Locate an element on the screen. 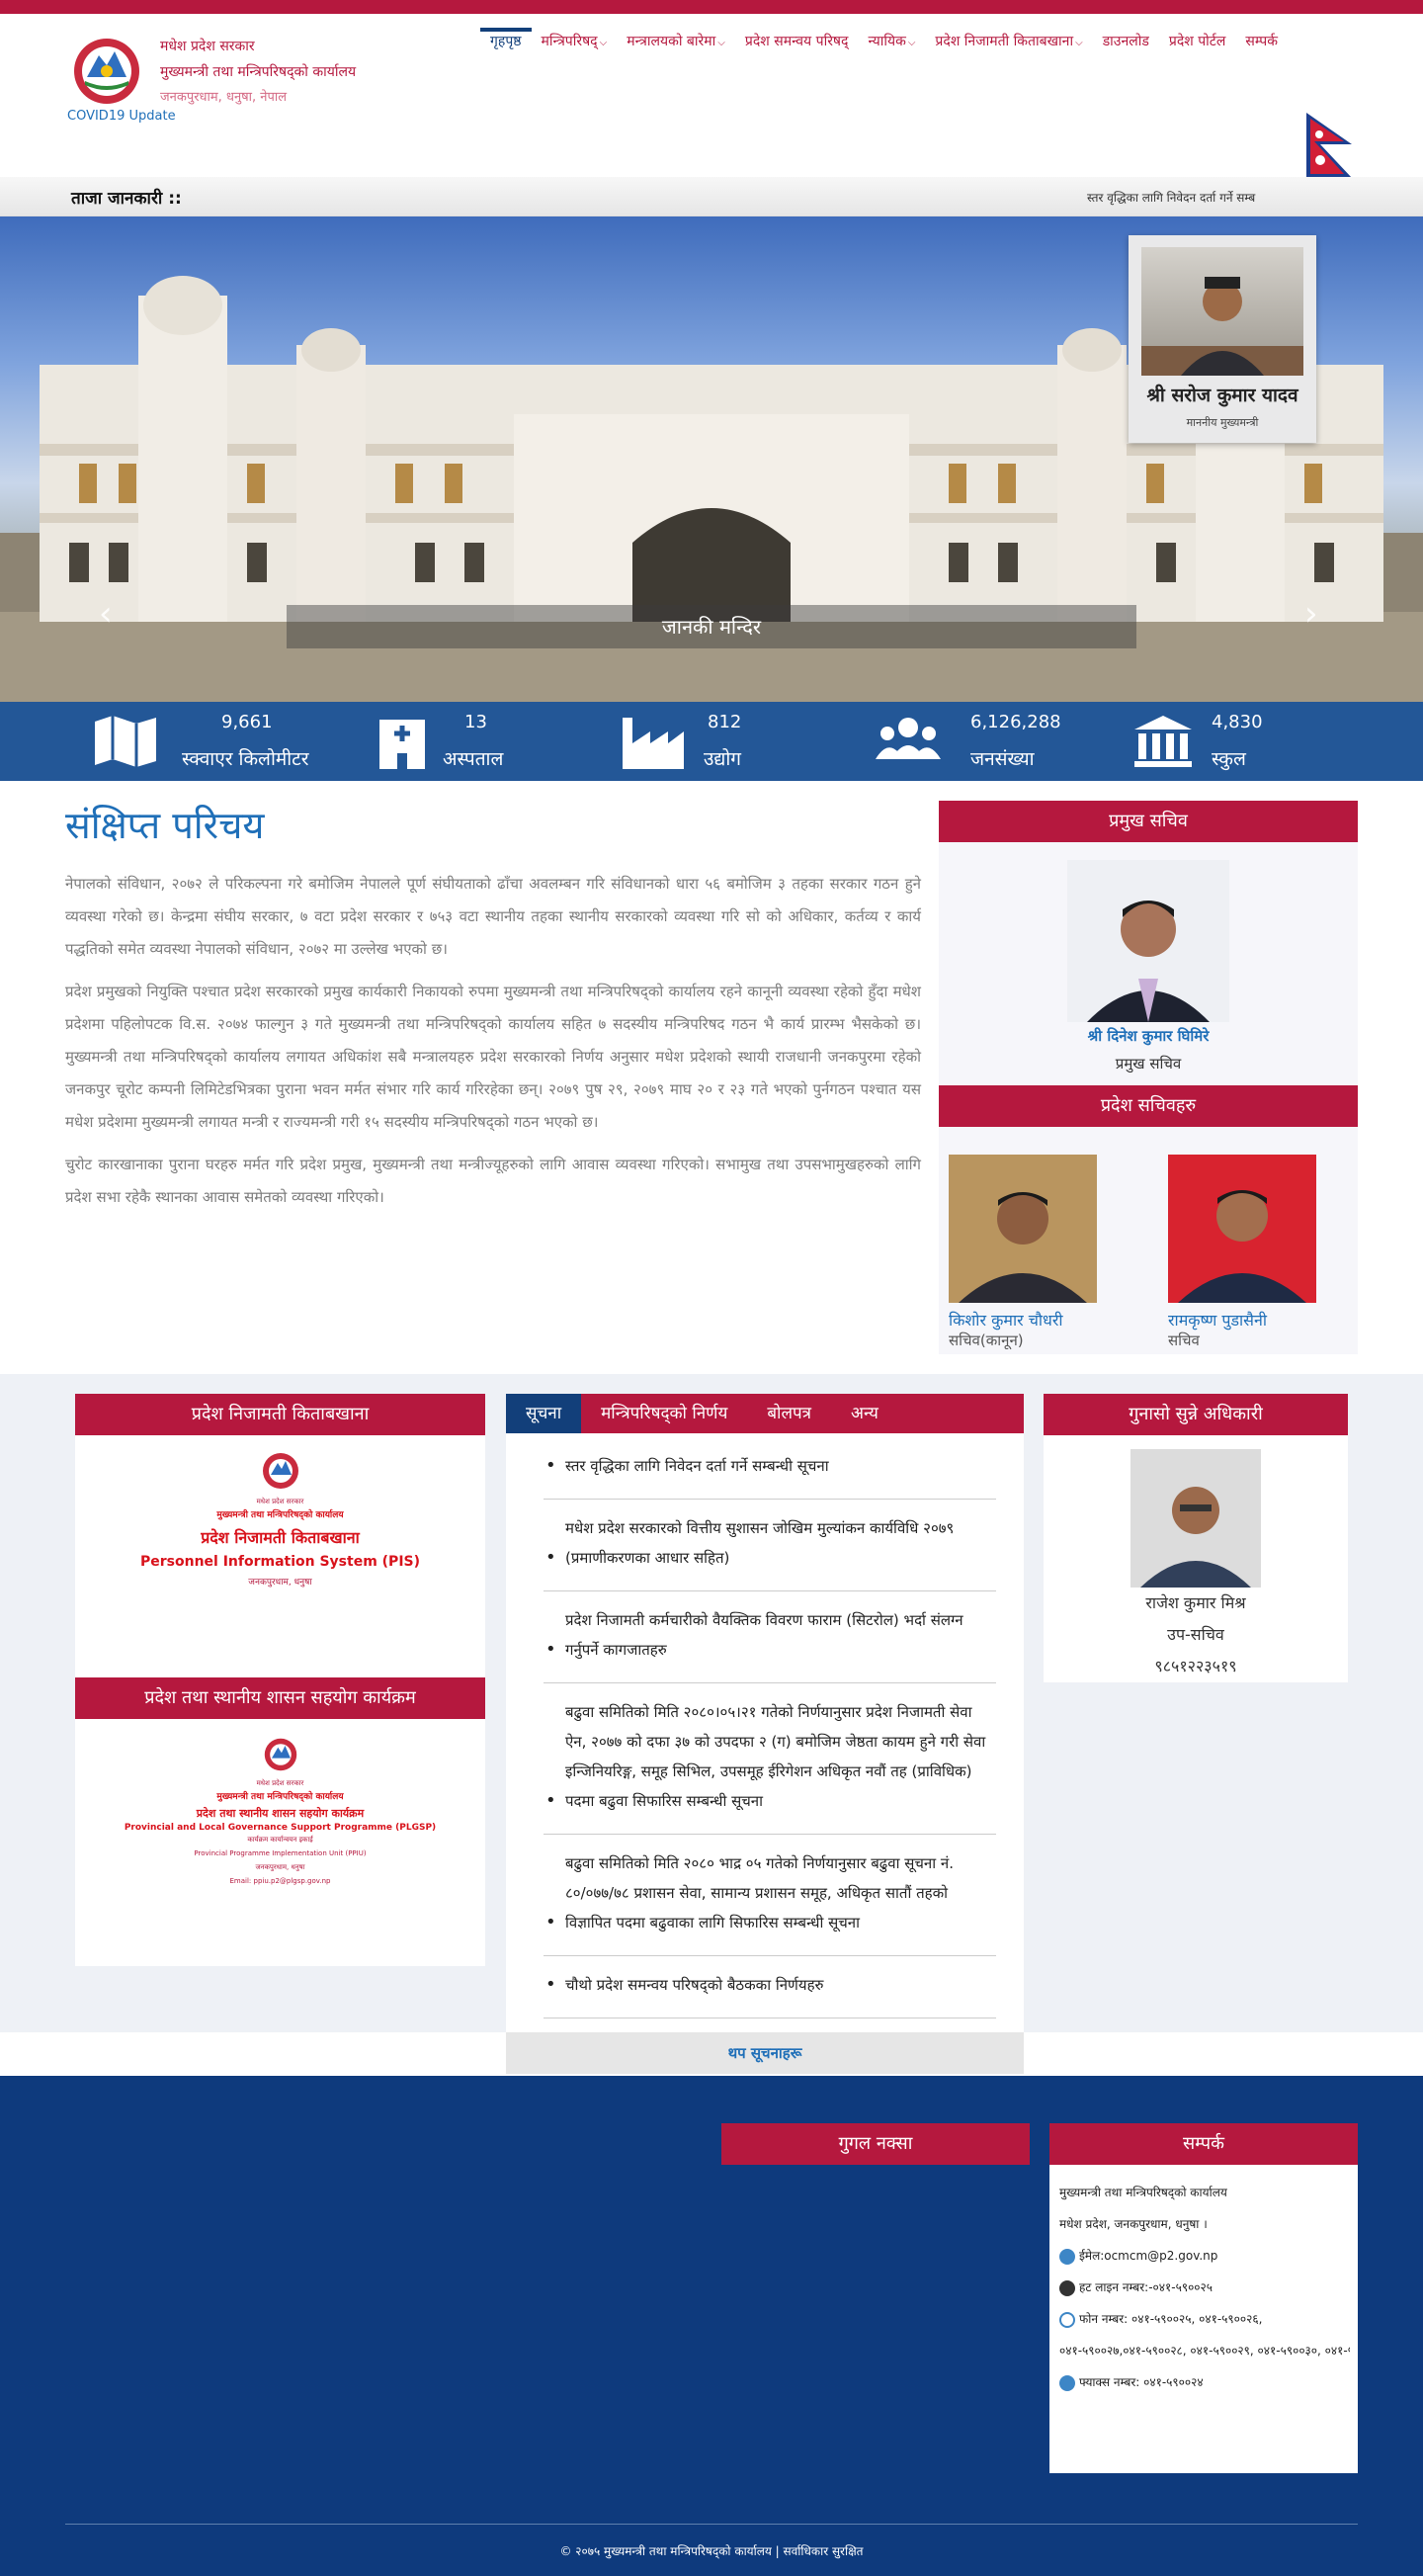  nav-portal: प्रदेश पोर्टल is located at coordinates (1197, 41).